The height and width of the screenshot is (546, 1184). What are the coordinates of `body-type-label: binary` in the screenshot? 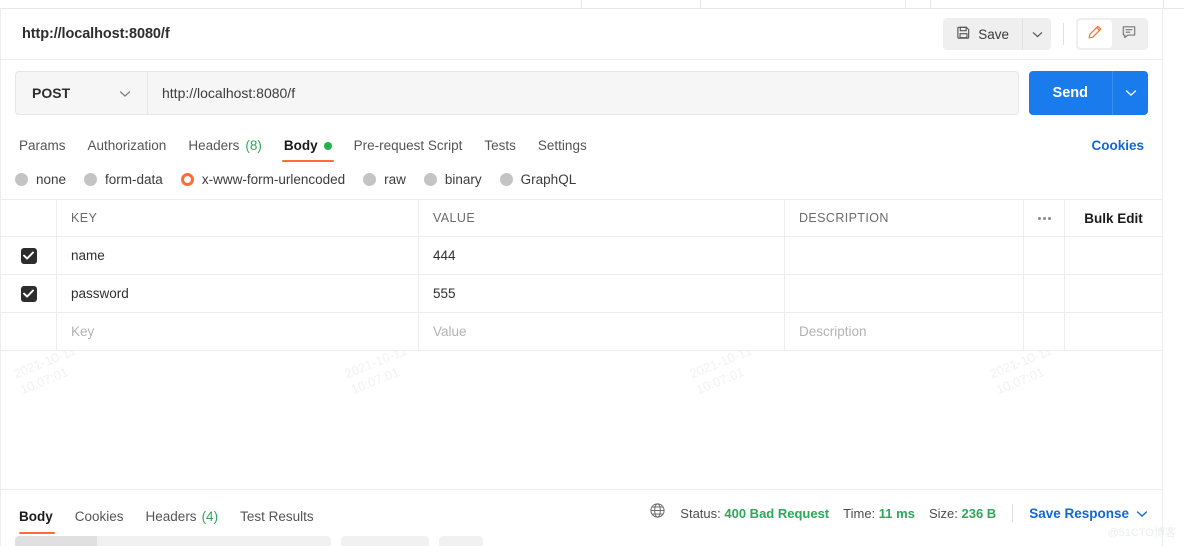 It's located at (463, 179).